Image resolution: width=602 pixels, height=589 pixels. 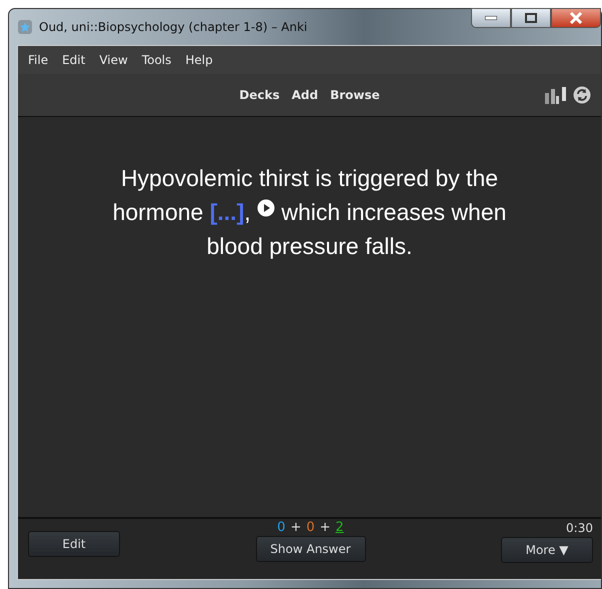 What do you see at coordinates (113, 60) in the screenshot?
I see `menu-item: View` at bounding box center [113, 60].